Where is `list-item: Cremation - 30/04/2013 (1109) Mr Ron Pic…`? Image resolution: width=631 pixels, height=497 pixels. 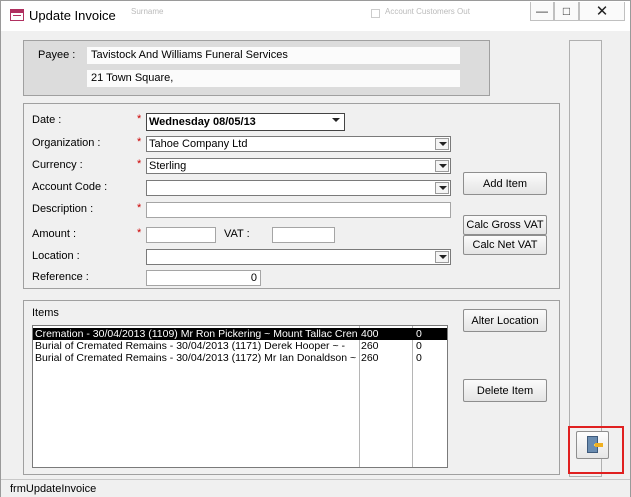
list-item: Cremation - 30/04/2013 (1109) Mr Ron Pic… is located at coordinates (240, 334).